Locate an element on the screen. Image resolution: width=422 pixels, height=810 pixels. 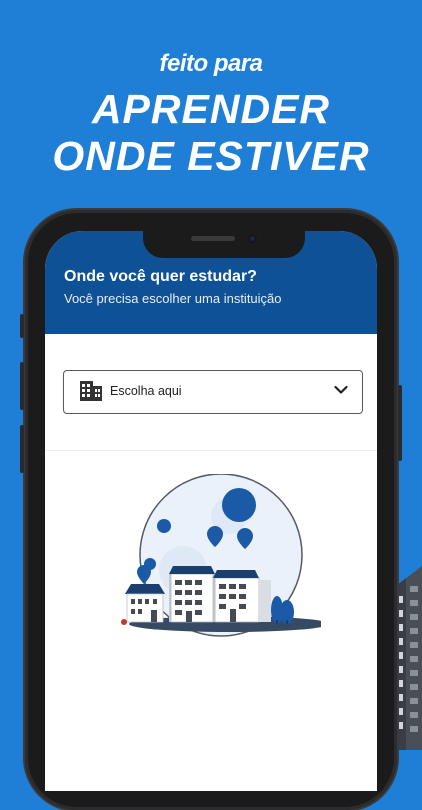
phone-speaker is located at coordinates (213, 238).